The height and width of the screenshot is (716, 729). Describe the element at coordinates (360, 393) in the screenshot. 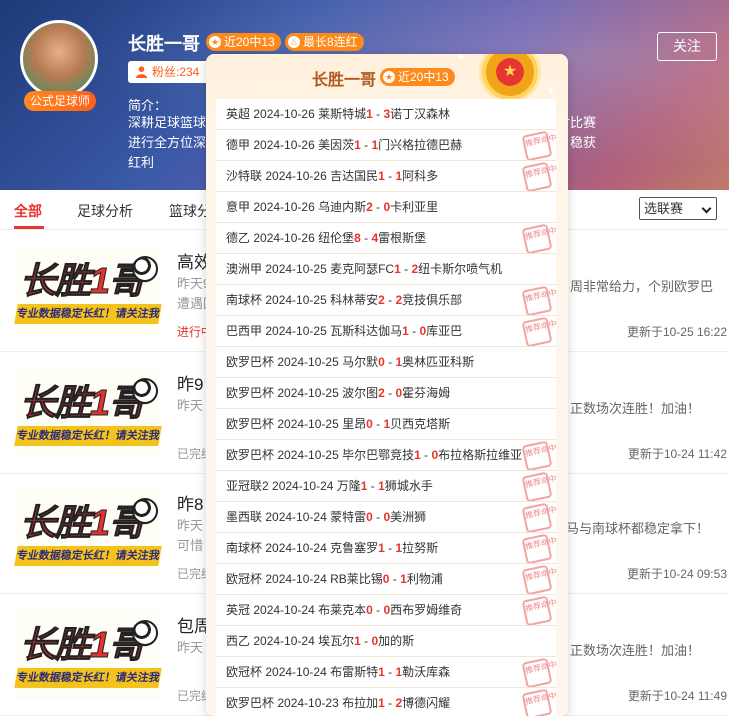

I see `match-home: 波尔图` at that location.